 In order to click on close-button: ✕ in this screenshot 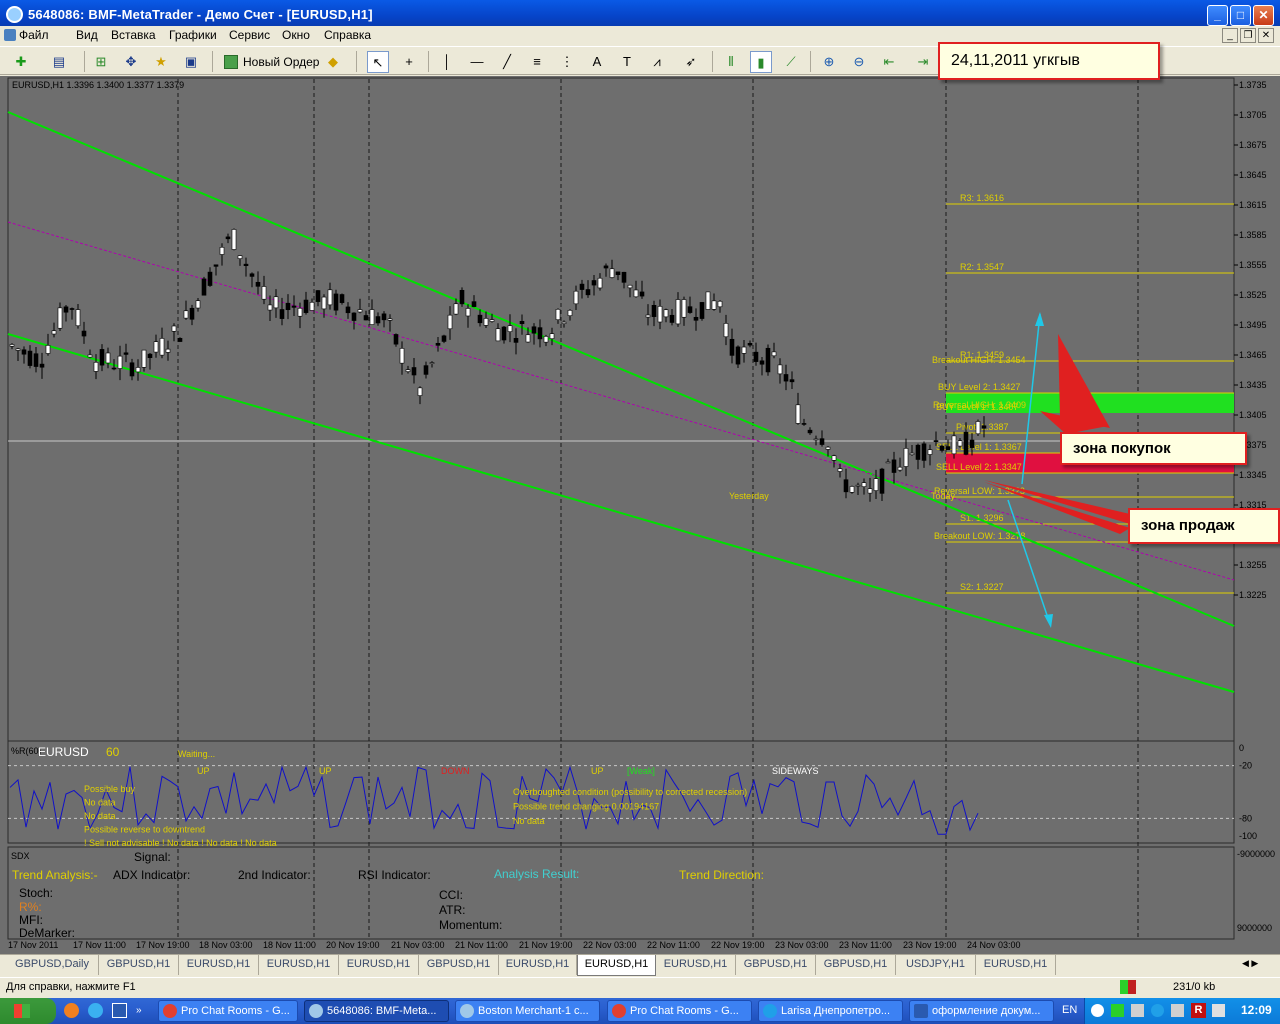, I will do `click(1263, 15)`.